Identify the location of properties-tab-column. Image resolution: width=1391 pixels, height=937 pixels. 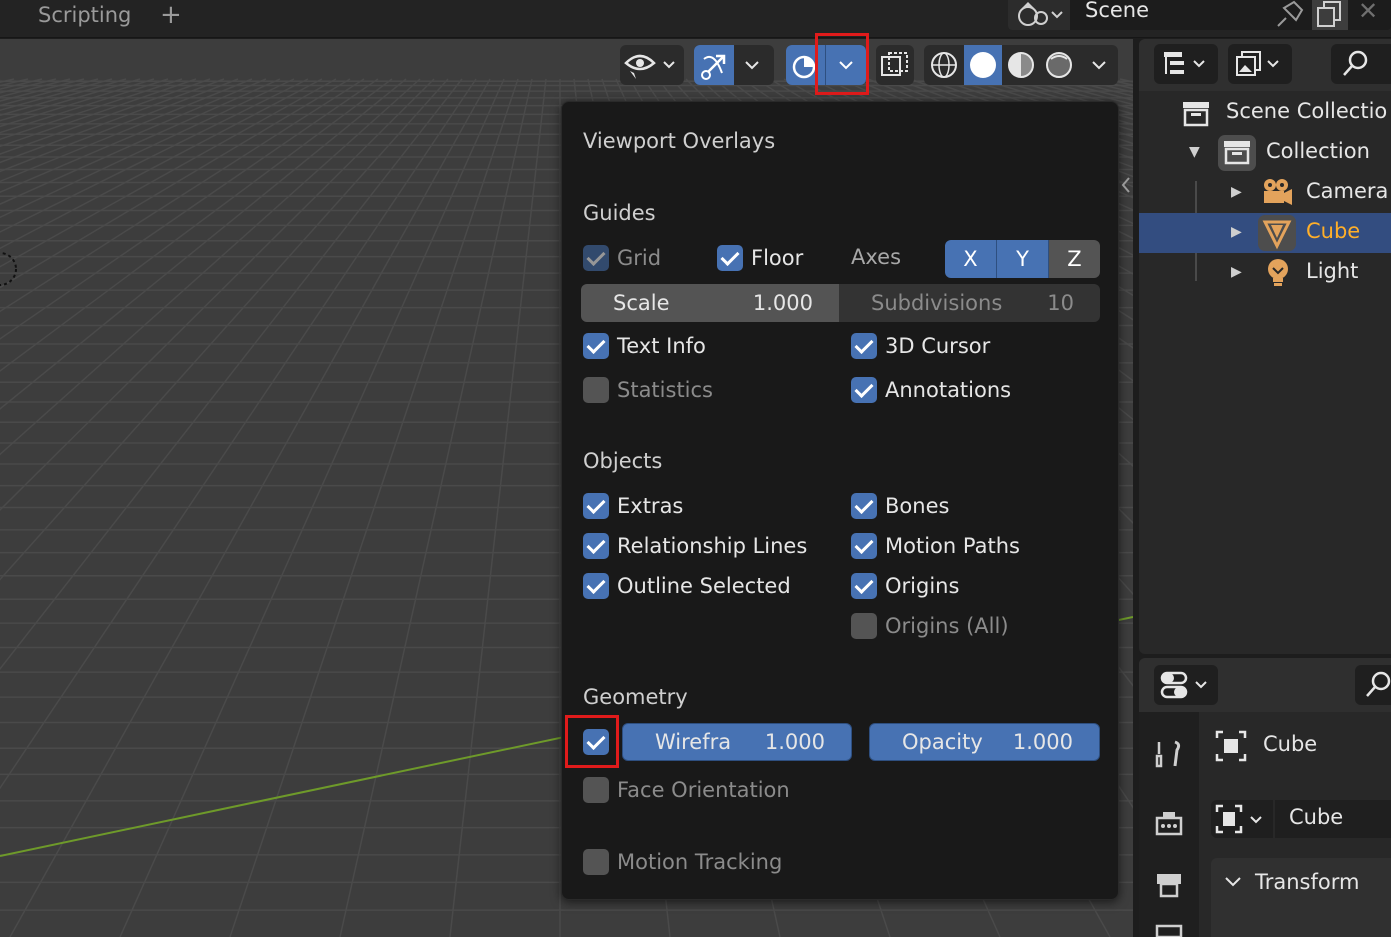
(1169, 824).